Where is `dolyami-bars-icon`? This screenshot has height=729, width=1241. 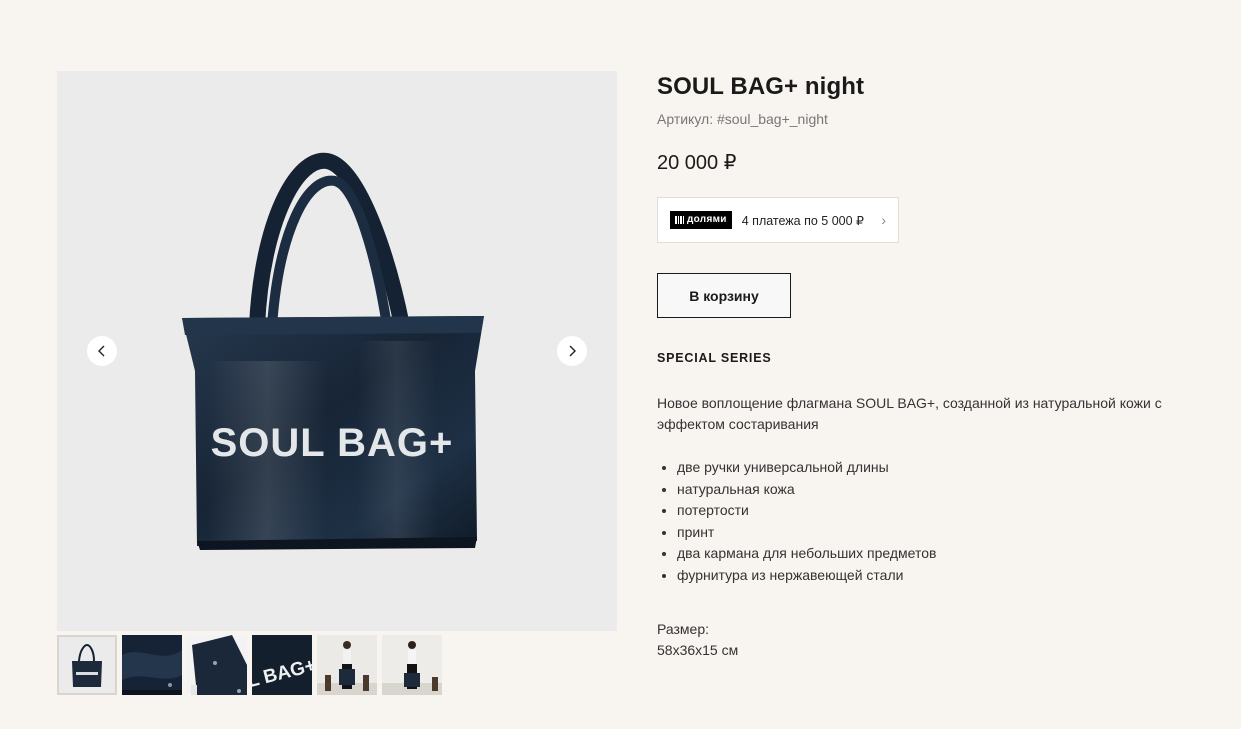 dolyami-bars-icon is located at coordinates (679, 220).